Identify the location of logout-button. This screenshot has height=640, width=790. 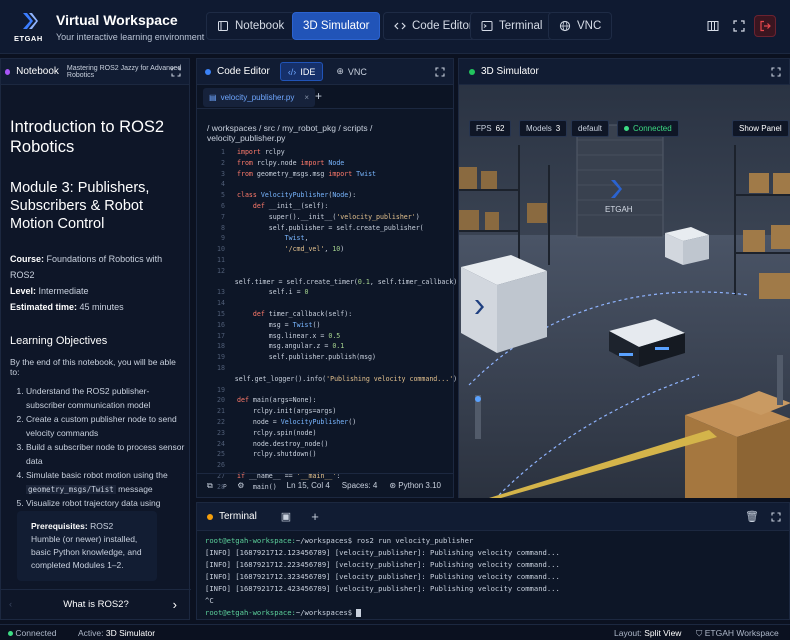
(765, 26).